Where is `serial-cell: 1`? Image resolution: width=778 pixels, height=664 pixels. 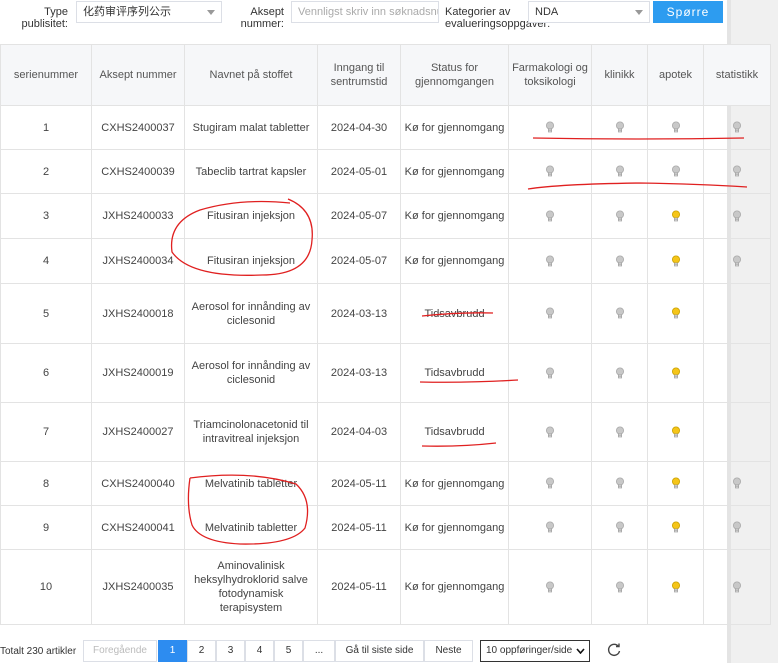
serial-cell: 1 is located at coordinates (46, 127).